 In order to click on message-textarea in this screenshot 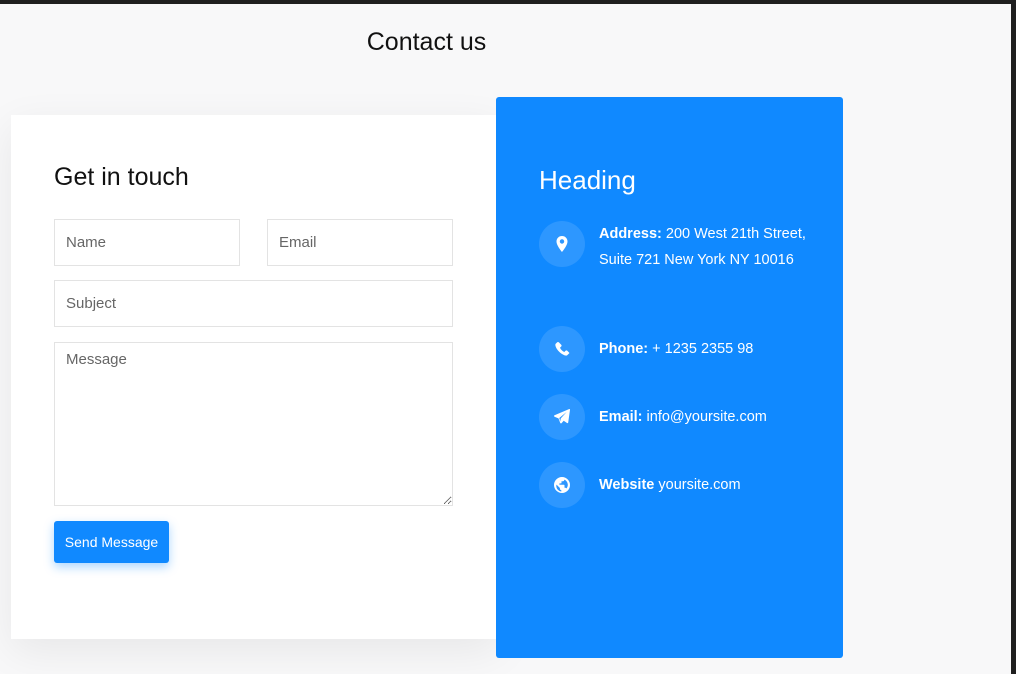, I will do `click(253, 424)`.